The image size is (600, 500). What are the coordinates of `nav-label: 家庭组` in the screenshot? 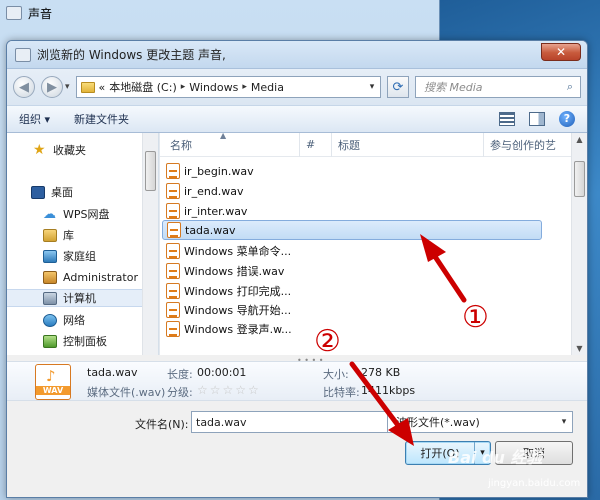 It's located at (79, 256).